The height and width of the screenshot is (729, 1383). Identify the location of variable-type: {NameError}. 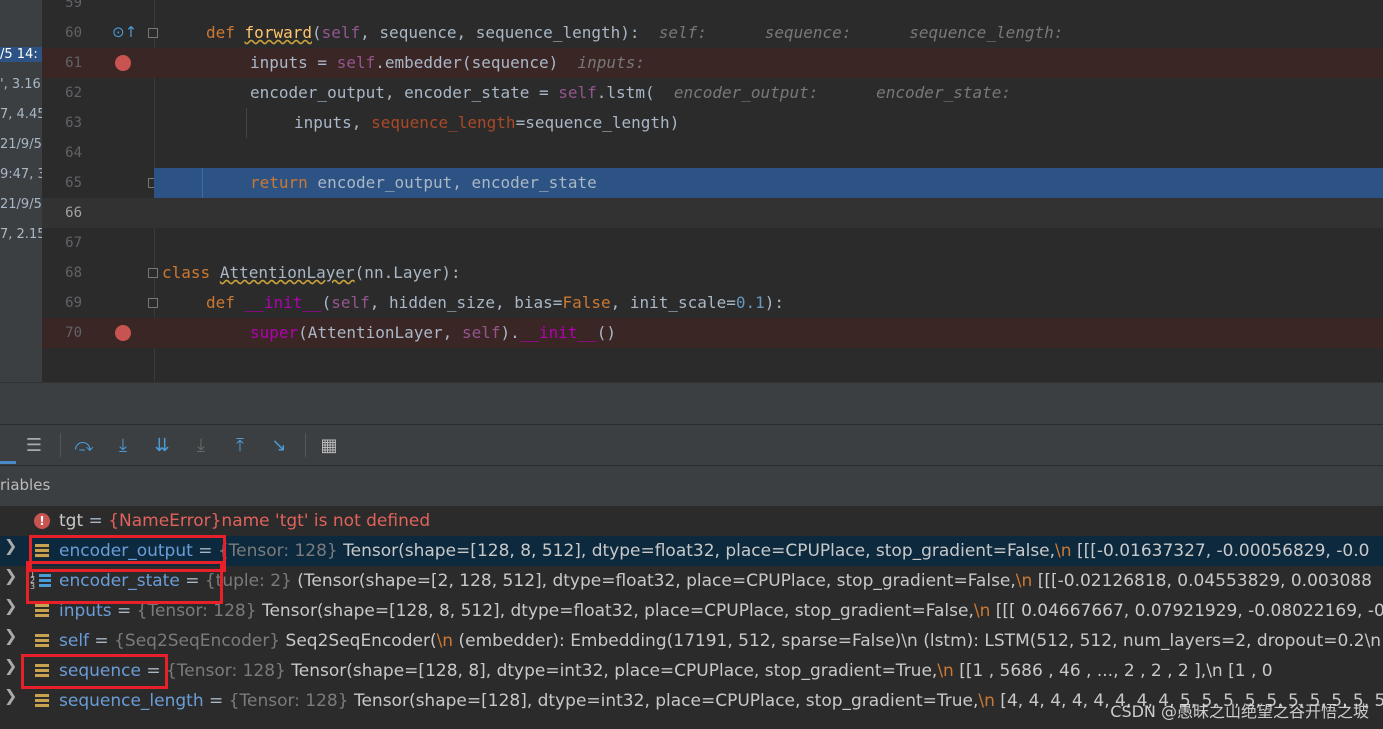
(165, 521).